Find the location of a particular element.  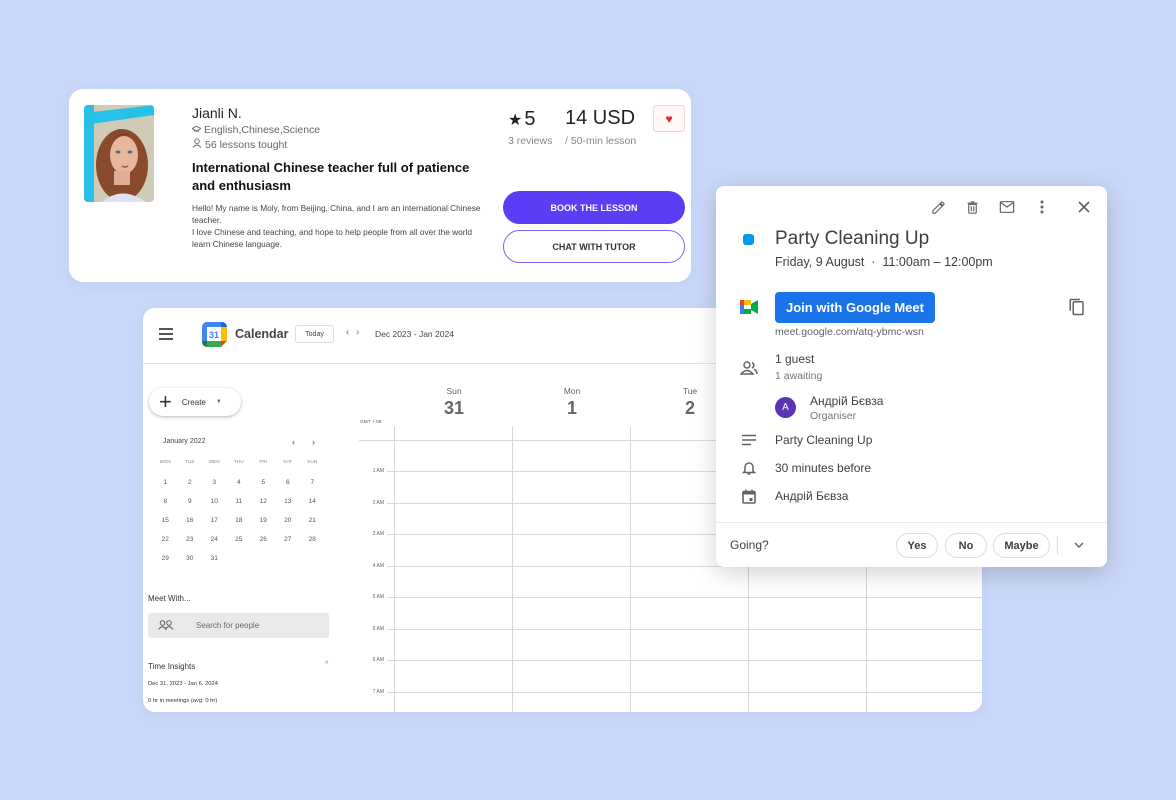

edit-event-button is located at coordinates (938, 207).